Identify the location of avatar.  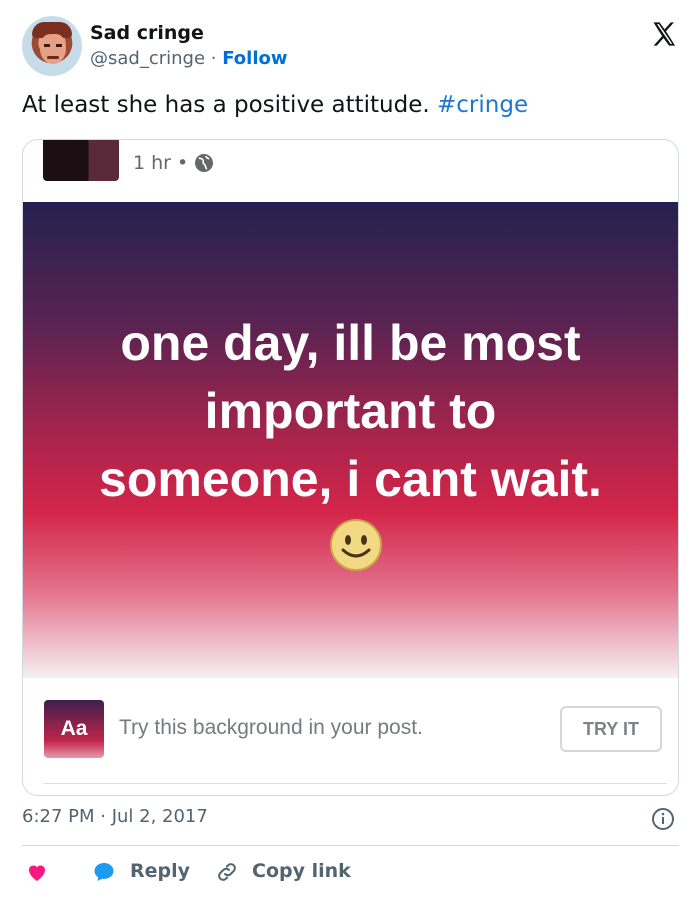
(52, 46).